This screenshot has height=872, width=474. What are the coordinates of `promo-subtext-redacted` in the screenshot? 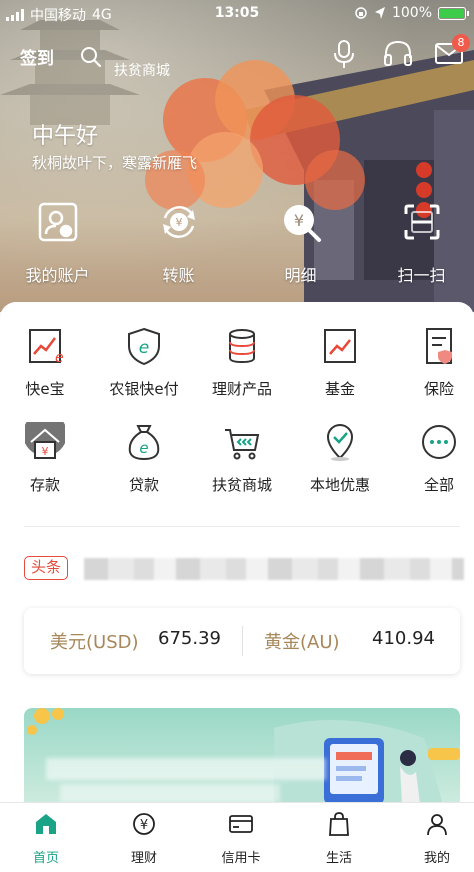 It's located at (170, 793).